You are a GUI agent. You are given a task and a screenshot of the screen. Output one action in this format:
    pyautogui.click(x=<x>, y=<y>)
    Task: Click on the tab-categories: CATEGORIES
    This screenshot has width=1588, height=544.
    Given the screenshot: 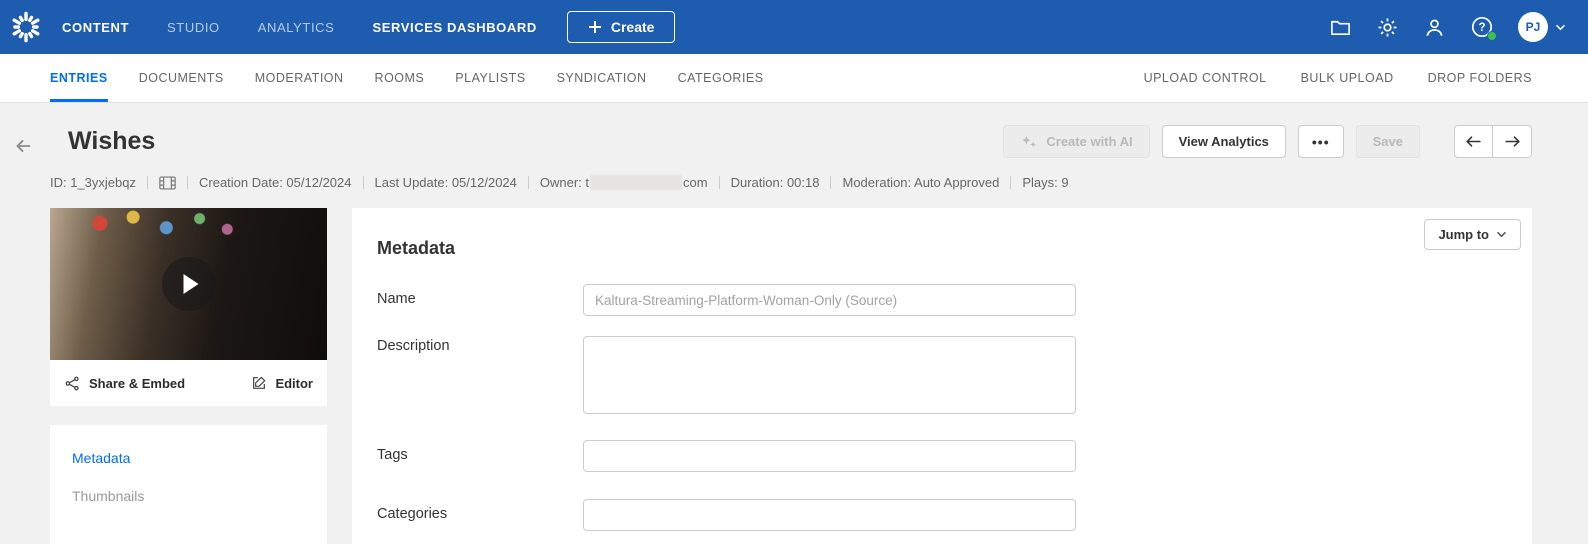 What is the action you would take?
    pyautogui.click(x=721, y=78)
    